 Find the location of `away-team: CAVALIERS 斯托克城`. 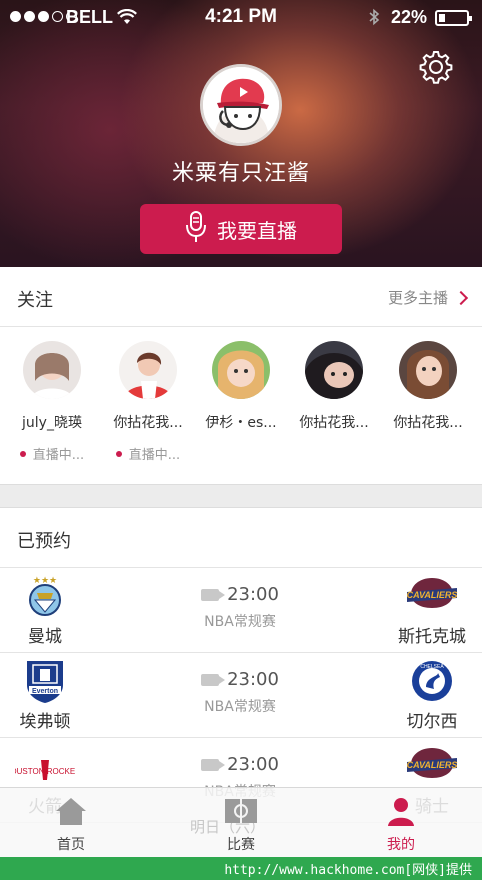

away-team: CAVALIERS 斯托克城 is located at coordinates (432, 610).